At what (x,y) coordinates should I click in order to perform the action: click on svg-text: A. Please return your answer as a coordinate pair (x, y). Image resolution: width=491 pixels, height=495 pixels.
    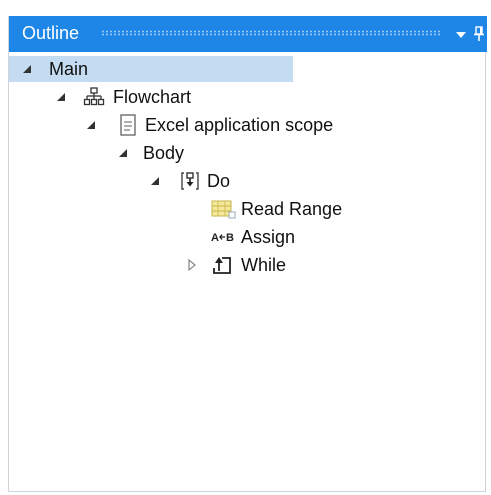
    Looking at the image, I should click on (215, 238).